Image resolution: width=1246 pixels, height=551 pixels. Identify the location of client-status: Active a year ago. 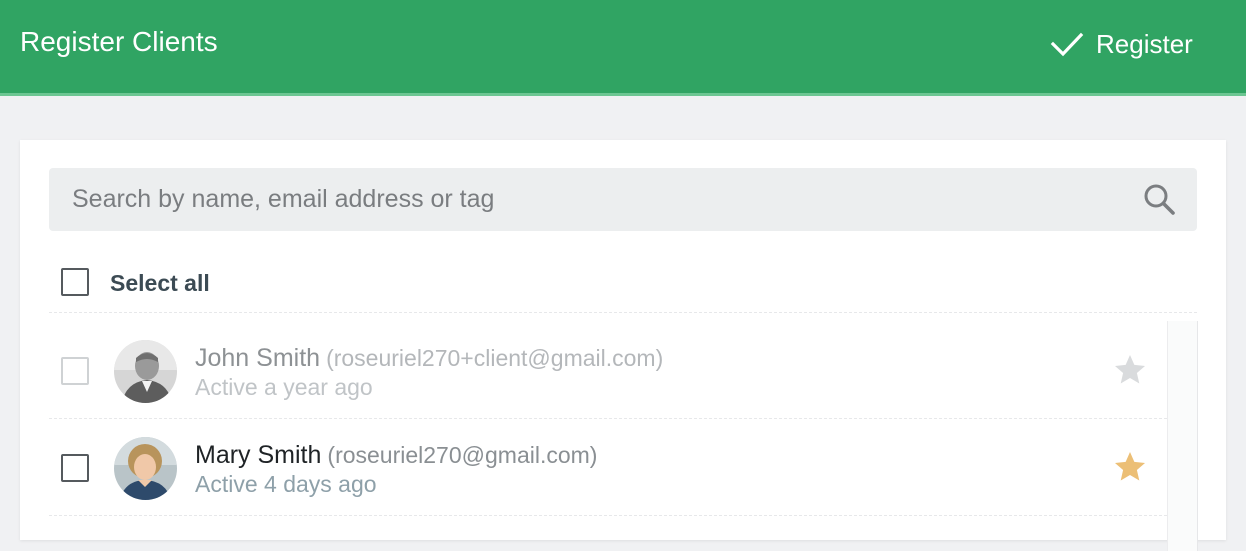
(284, 387).